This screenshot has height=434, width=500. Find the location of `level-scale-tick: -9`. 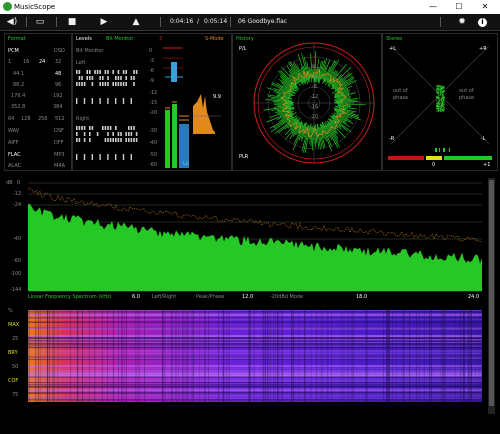

level-scale-tick: -9 is located at coordinates (151, 81).